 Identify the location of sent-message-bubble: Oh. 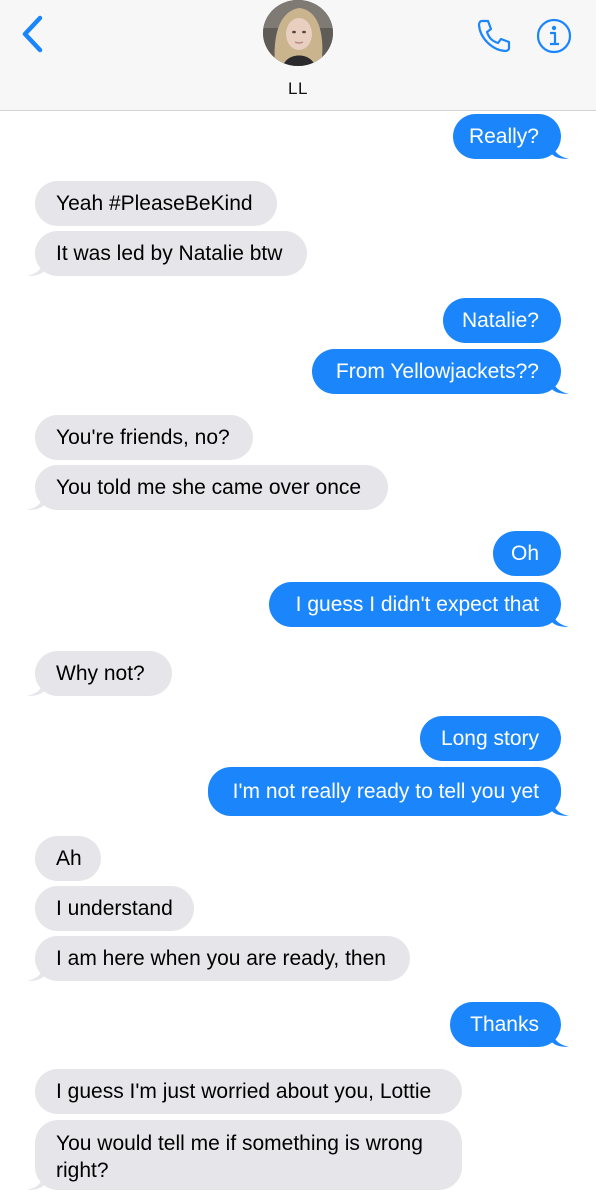
(527, 553).